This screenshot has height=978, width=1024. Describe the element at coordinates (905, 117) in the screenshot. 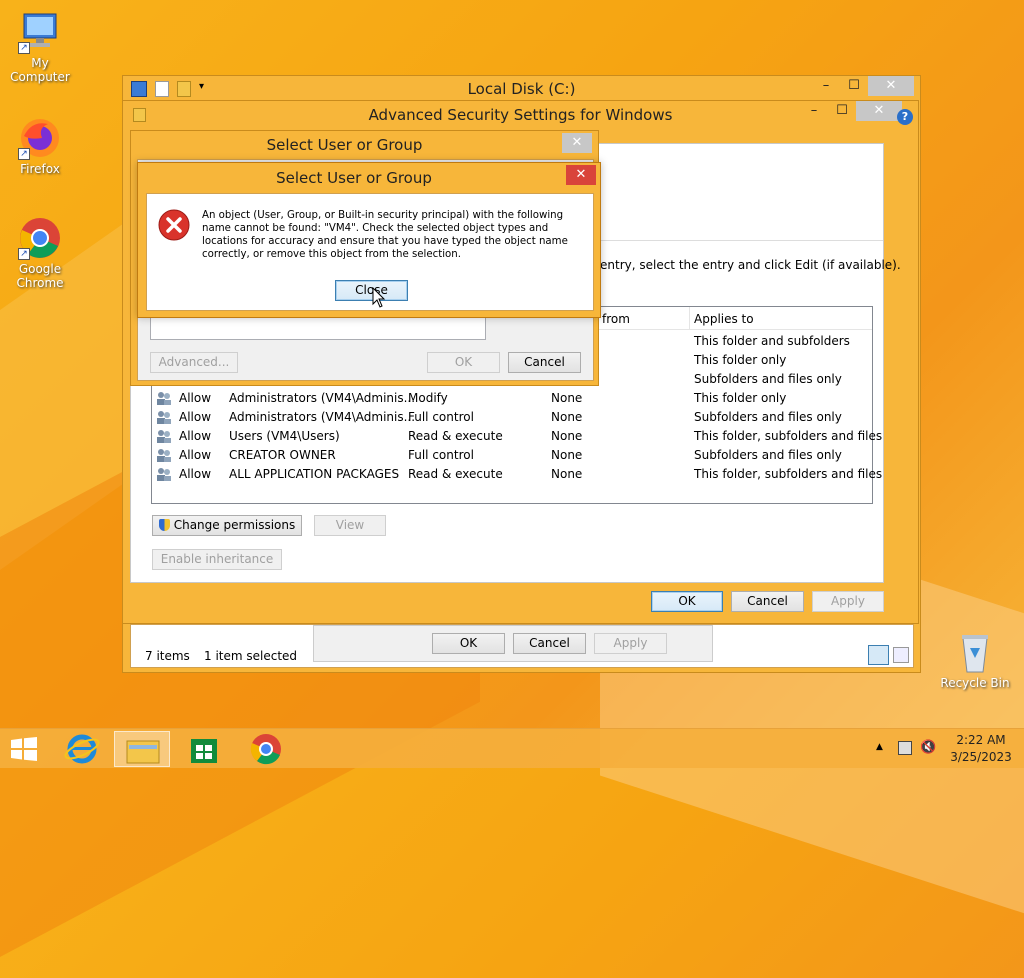

I see `help-icon: ?` at that location.